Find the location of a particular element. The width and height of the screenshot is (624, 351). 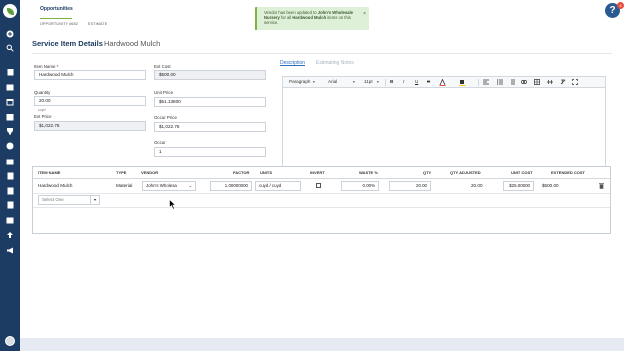

bullet-list-icon is located at coordinates (500, 82).